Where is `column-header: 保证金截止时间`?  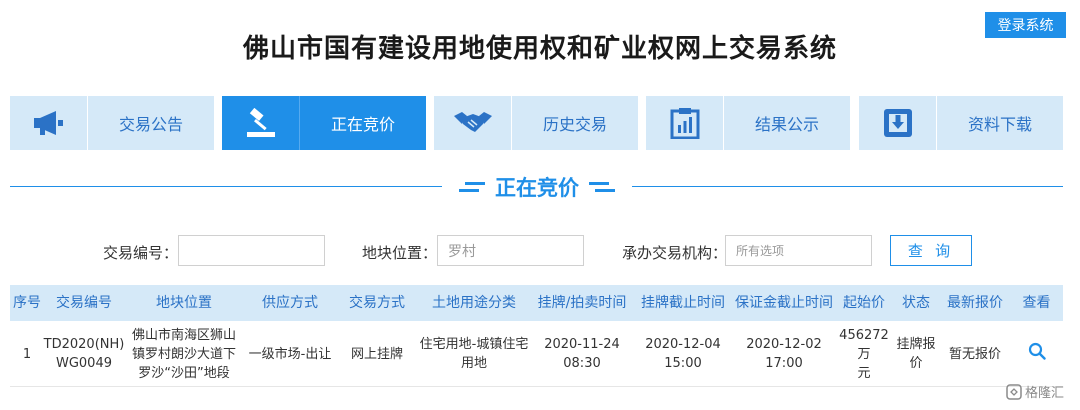
column-header: 保证金截止时间 is located at coordinates (784, 303).